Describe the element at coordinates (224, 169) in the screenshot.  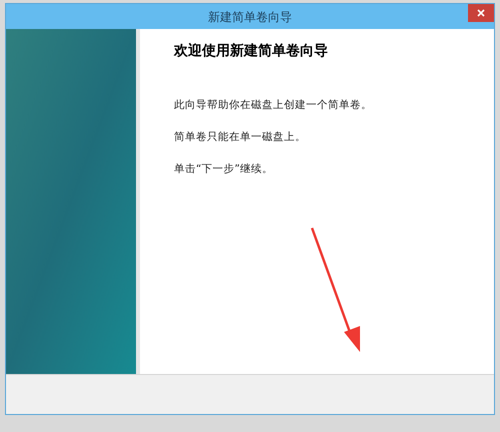
I see `wizard-text: 单击“下一步”继续。` at that location.